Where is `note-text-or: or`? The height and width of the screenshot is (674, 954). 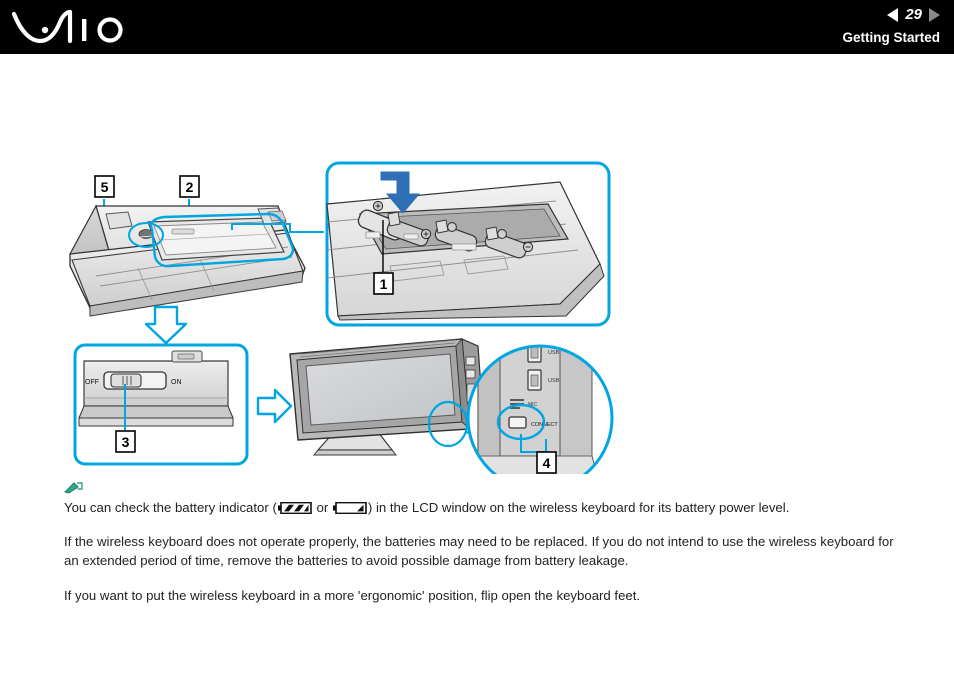
note-text-or: or is located at coordinates (322, 507).